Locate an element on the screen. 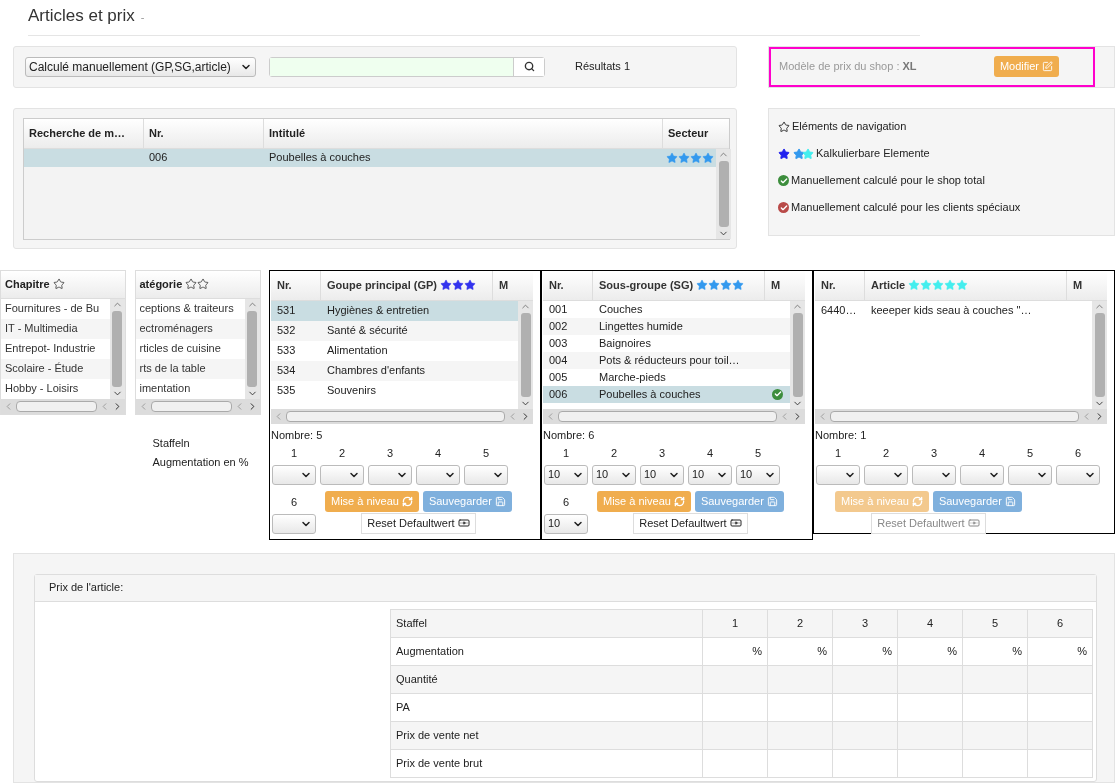 The width and height of the screenshot is (1115, 783). table-cell-text: 532 is located at coordinates (286, 331).